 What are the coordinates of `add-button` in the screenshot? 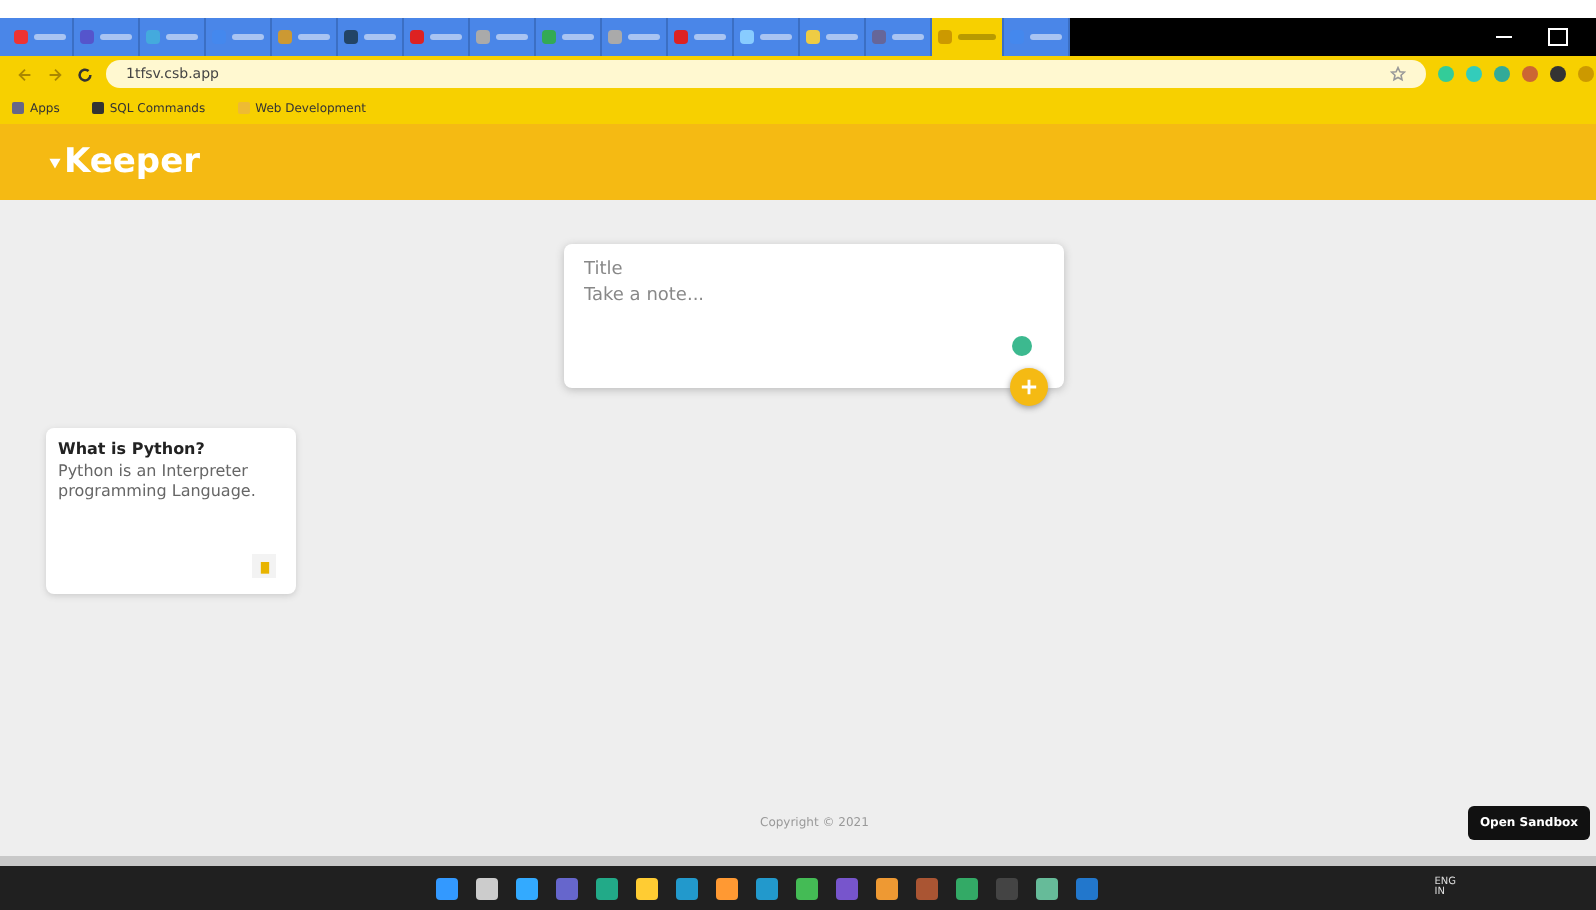 It's located at (1029, 387).